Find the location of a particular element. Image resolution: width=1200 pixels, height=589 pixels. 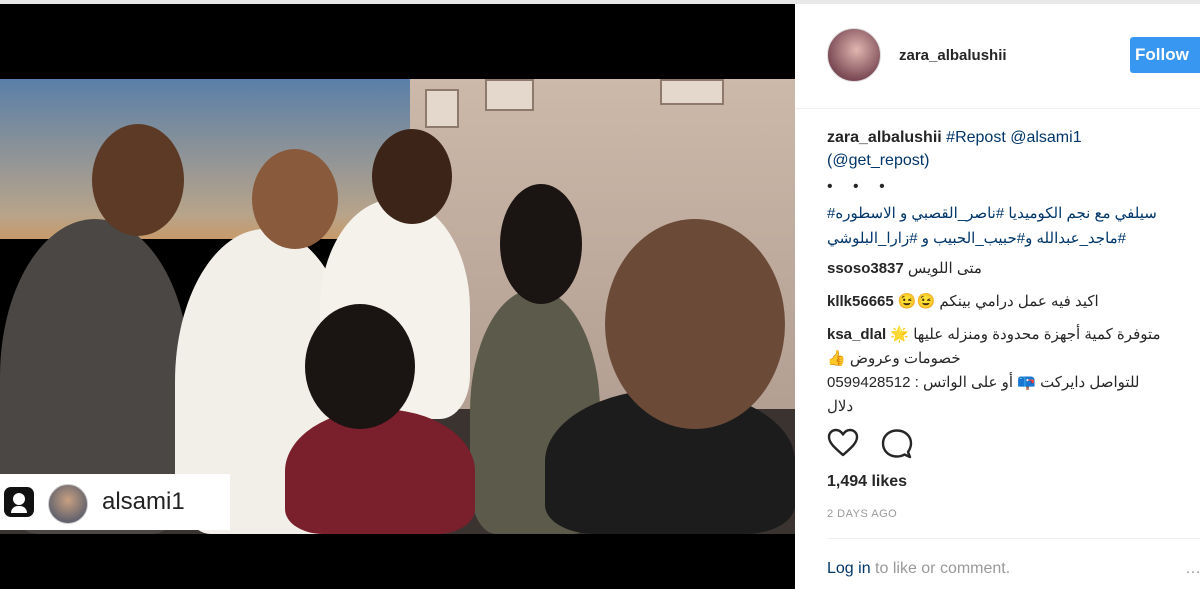

login-prompt-text: to like or comment. is located at coordinates (940, 568).